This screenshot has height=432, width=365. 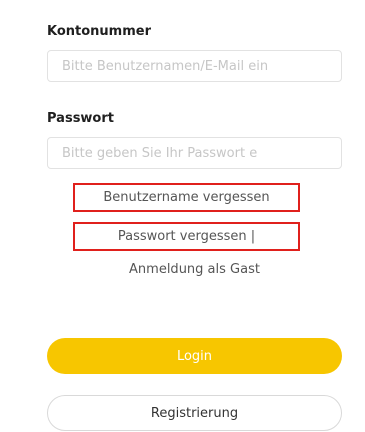 What do you see at coordinates (194, 413) in the screenshot?
I see `register-button: Registrierung` at bounding box center [194, 413].